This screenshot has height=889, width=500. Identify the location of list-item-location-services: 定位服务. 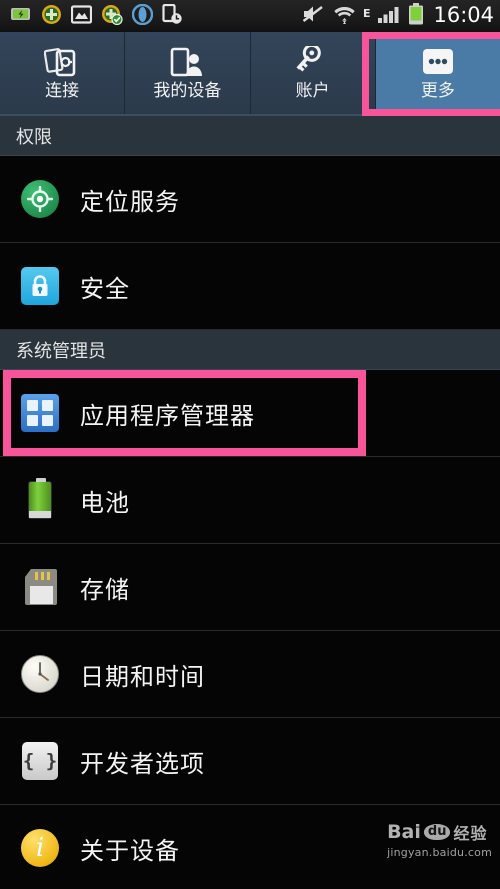
(250, 199).